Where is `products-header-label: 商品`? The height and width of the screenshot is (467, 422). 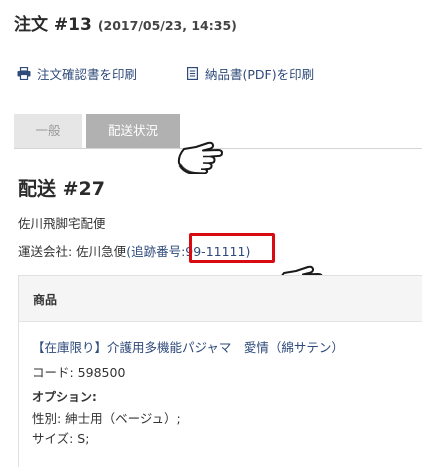
products-header-label: 商品 is located at coordinates (45, 300).